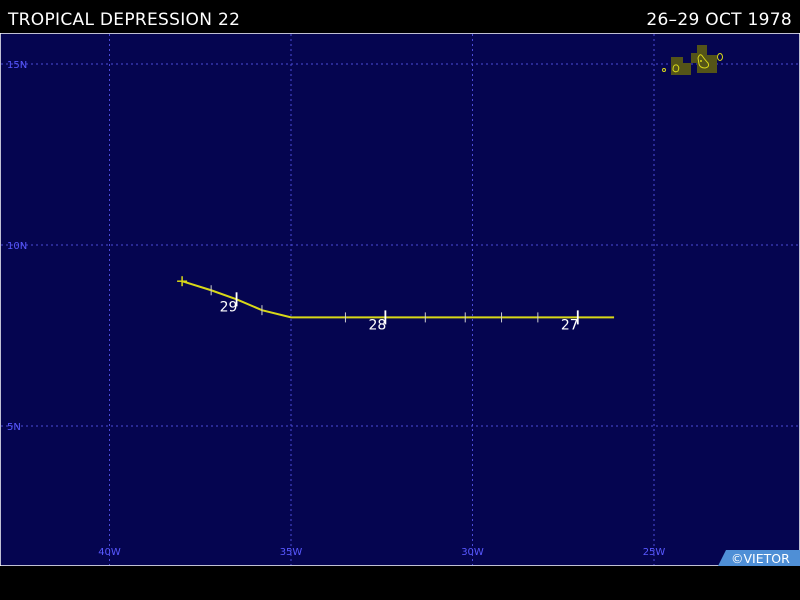  What do you see at coordinates (229, 307) in the screenshot?
I see `day-label: 29` at bounding box center [229, 307].